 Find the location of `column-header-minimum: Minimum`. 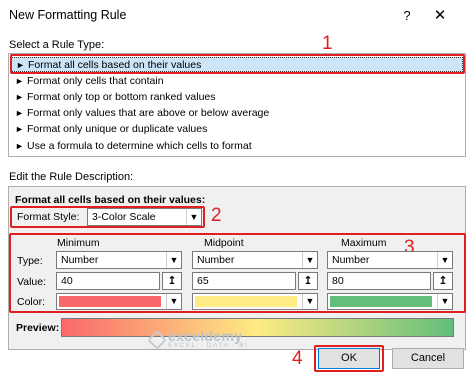

column-header-minimum: Minimum is located at coordinates (78, 243).